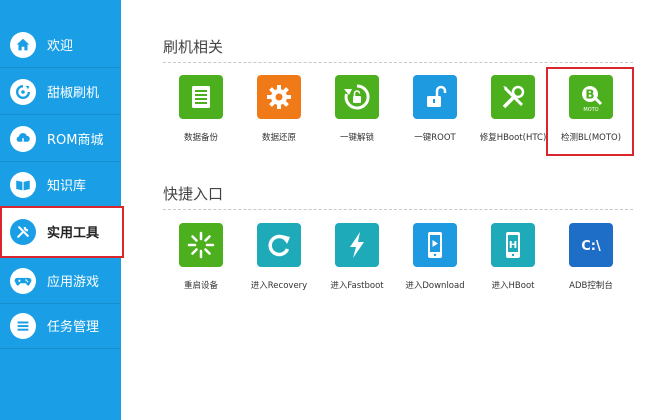  I want to click on sidebar-item-welcome: 欢迎, so click(60, 45).